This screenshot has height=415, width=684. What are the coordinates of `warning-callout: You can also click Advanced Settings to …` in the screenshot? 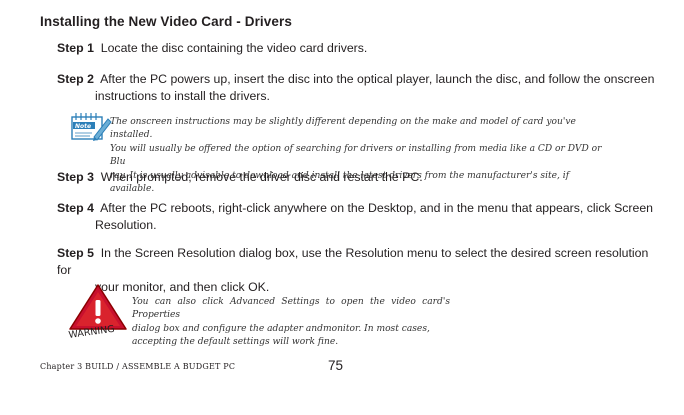 It's located at (291, 323).